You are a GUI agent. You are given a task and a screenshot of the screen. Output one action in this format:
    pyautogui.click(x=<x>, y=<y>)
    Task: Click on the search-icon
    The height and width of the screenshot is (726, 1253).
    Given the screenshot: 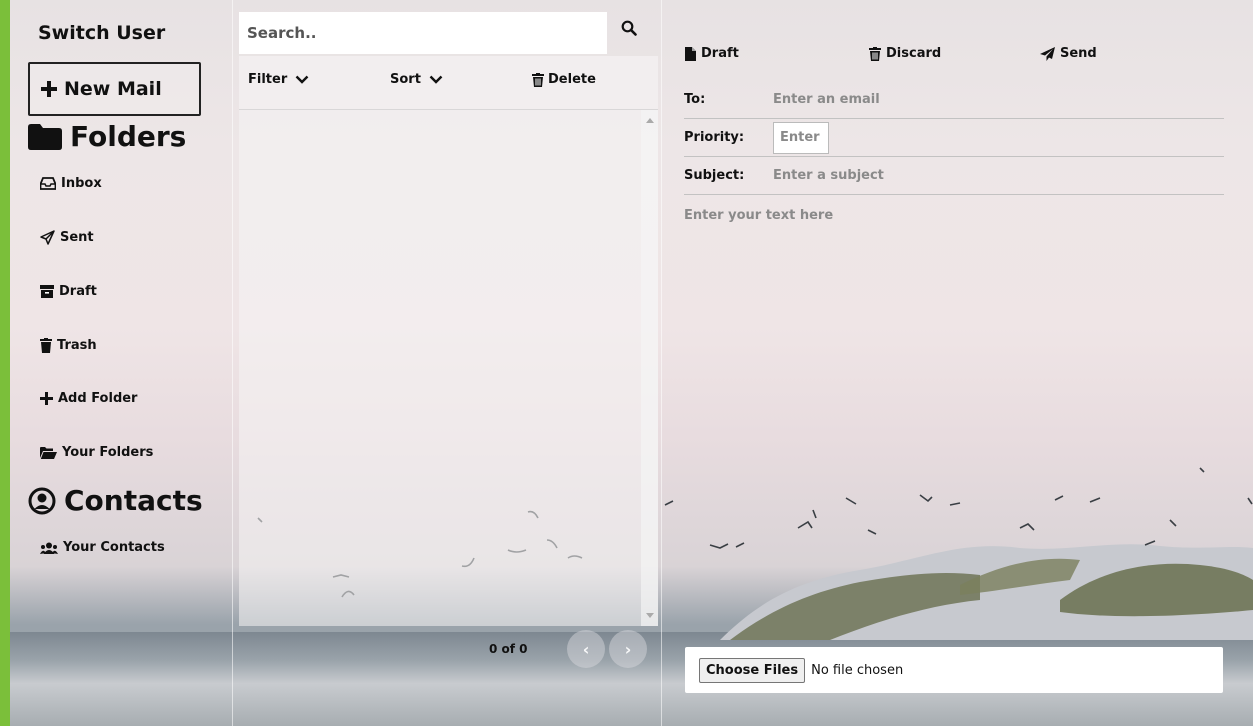 What is the action you would take?
    pyautogui.click(x=629, y=28)
    